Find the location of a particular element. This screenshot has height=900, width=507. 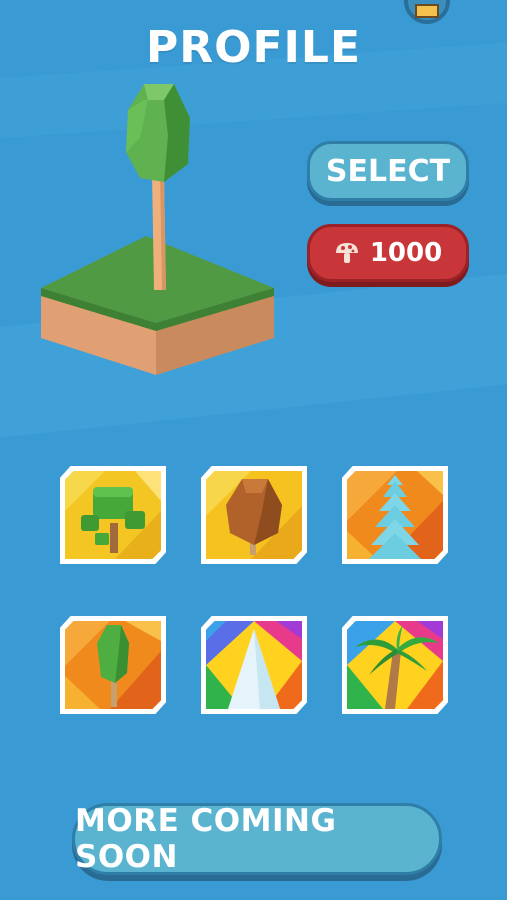

buy-button: 1000 is located at coordinates (388, 253).